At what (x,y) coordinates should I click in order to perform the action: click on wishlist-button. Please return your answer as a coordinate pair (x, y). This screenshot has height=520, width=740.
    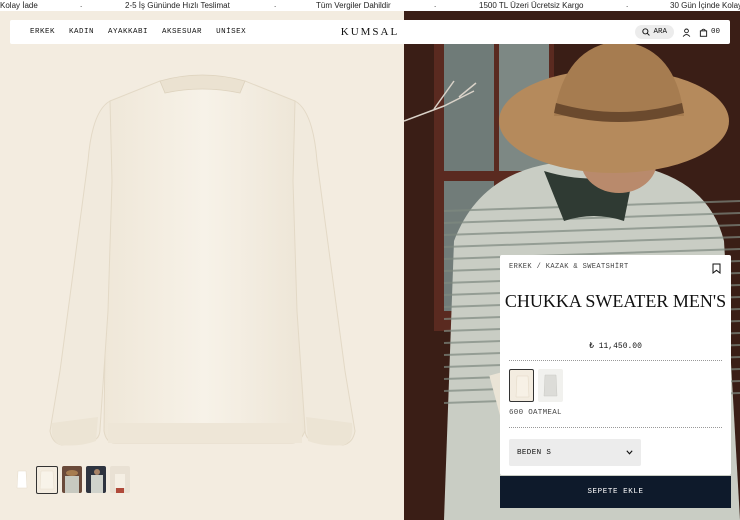
    Looking at the image, I should click on (716, 270).